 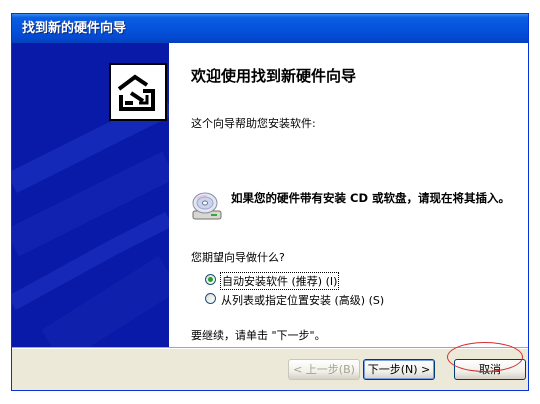 What do you see at coordinates (270, 28) in the screenshot?
I see `window-title: 找到新的硬件向导` at bounding box center [270, 28].